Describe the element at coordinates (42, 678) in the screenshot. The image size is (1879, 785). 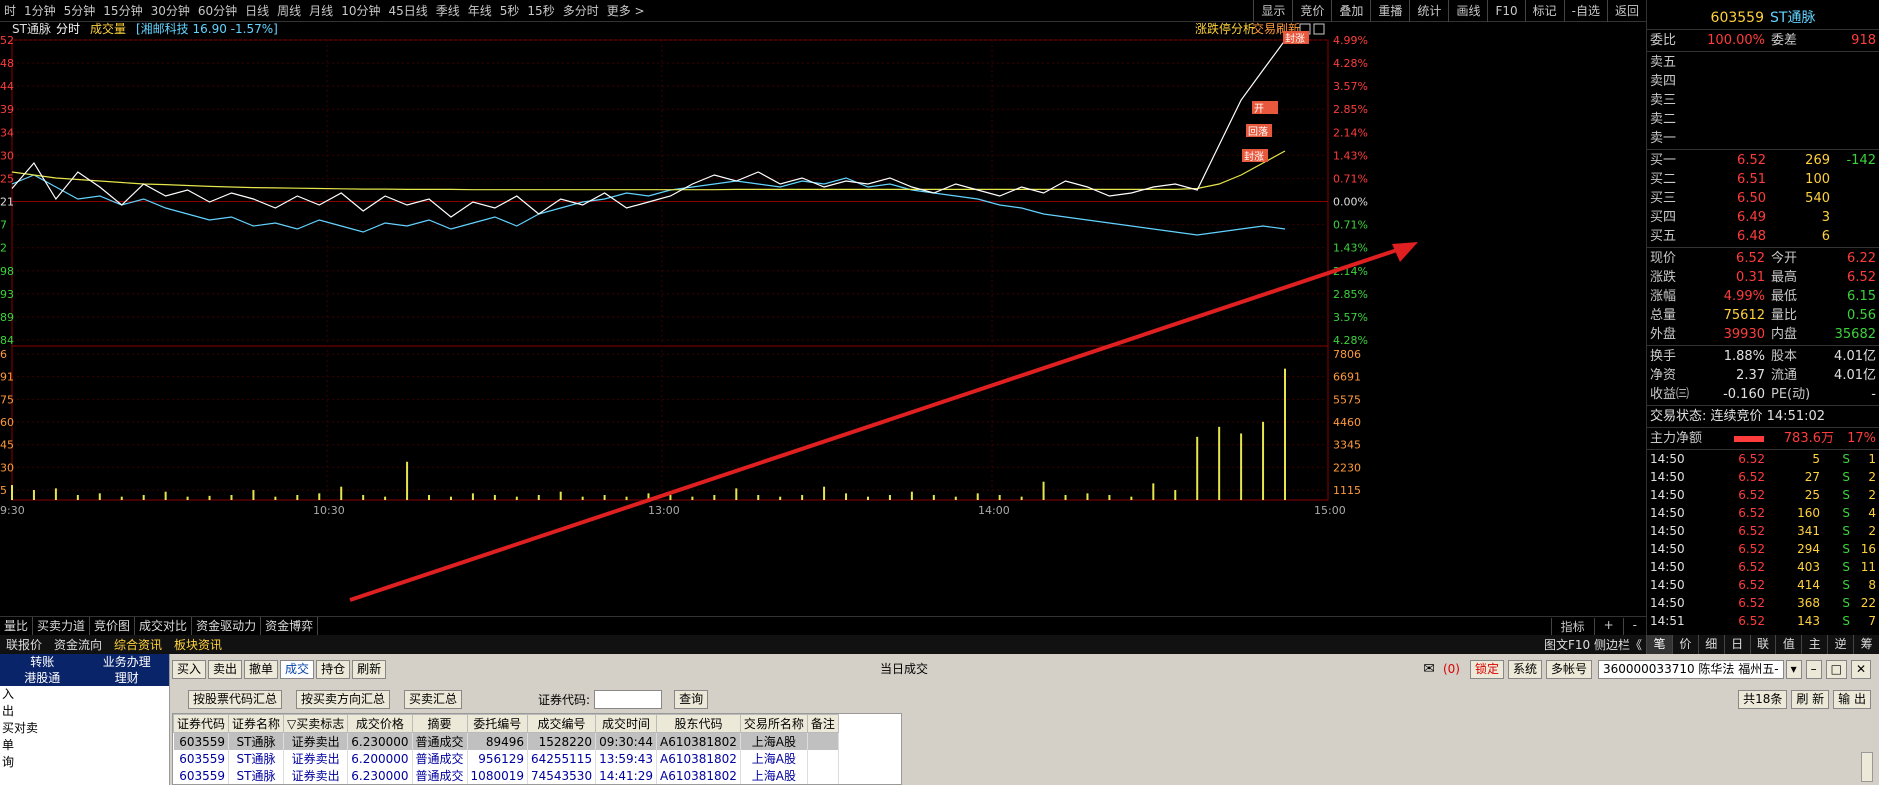
I see `nav-head-item: 港股通` at that location.